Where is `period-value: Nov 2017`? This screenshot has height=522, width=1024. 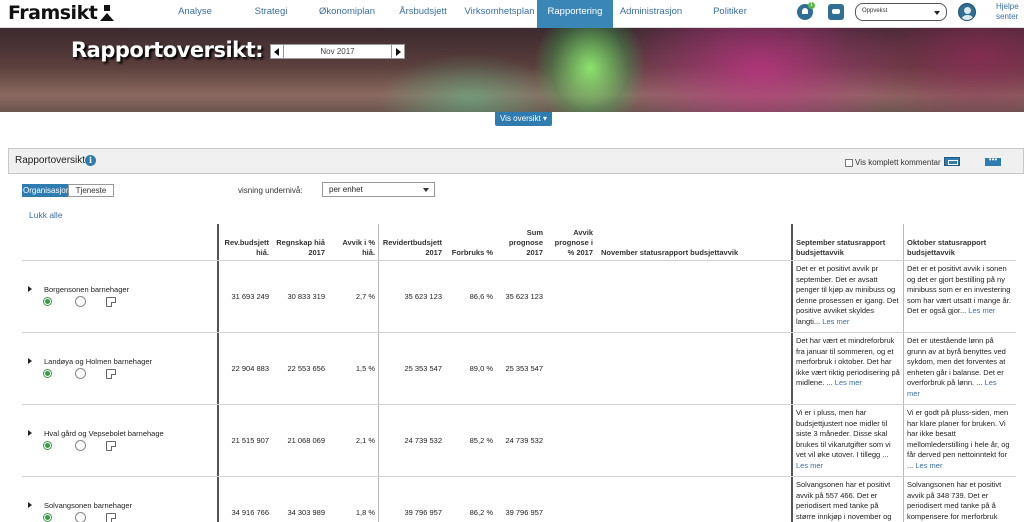
period-value: Nov 2017 is located at coordinates (337, 51).